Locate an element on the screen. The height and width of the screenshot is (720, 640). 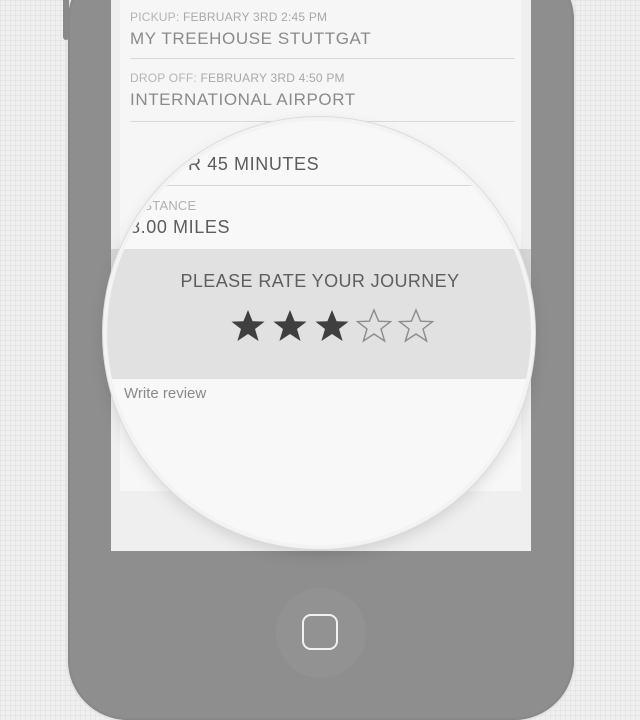
pickup-value: MY TREEHOUSE STUTTGAT is located at coordinates (251, 38).